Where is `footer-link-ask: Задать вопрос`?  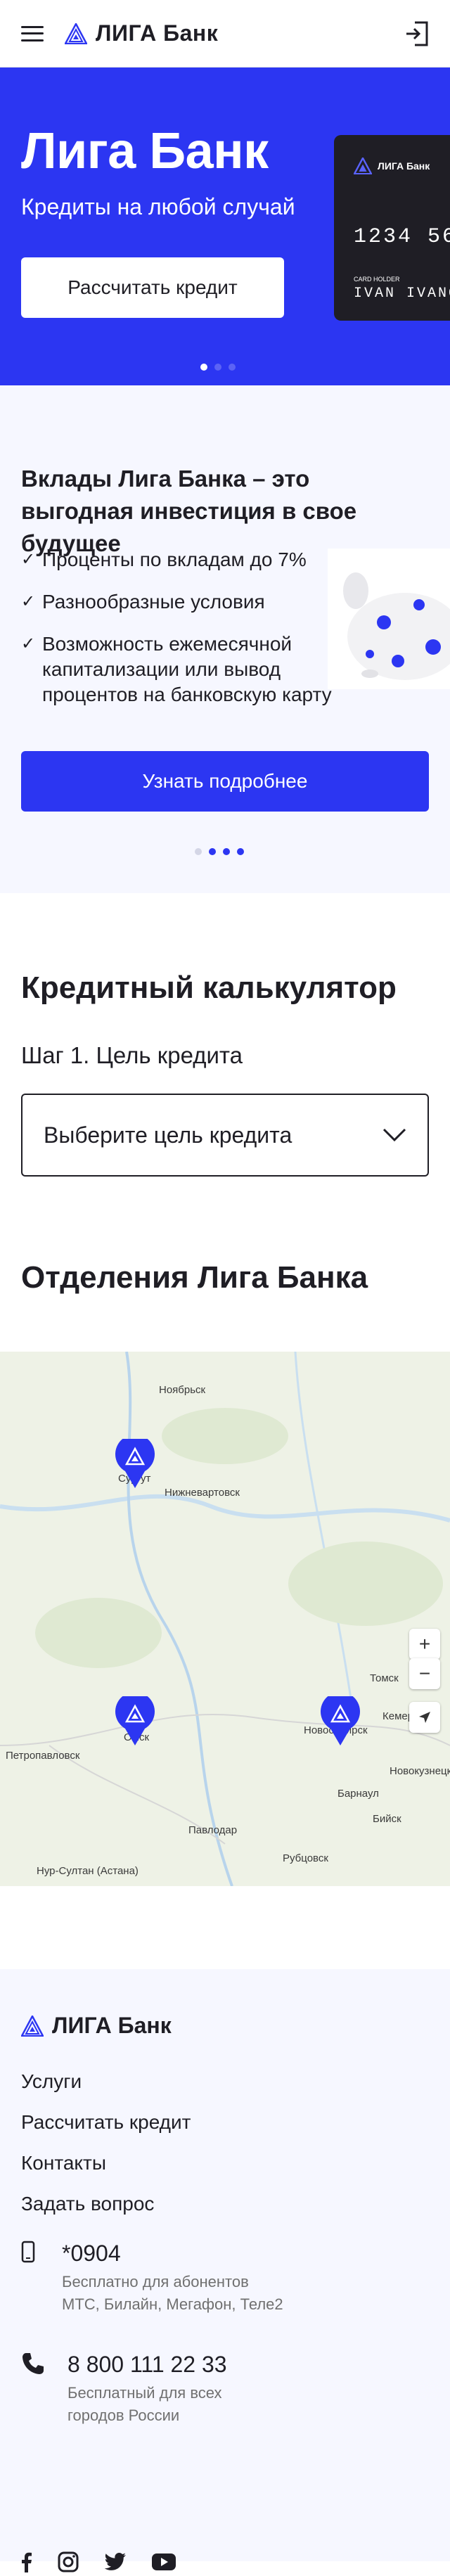
footer-link-ask: Задать вопрос is located at coordinates (106, 2210).